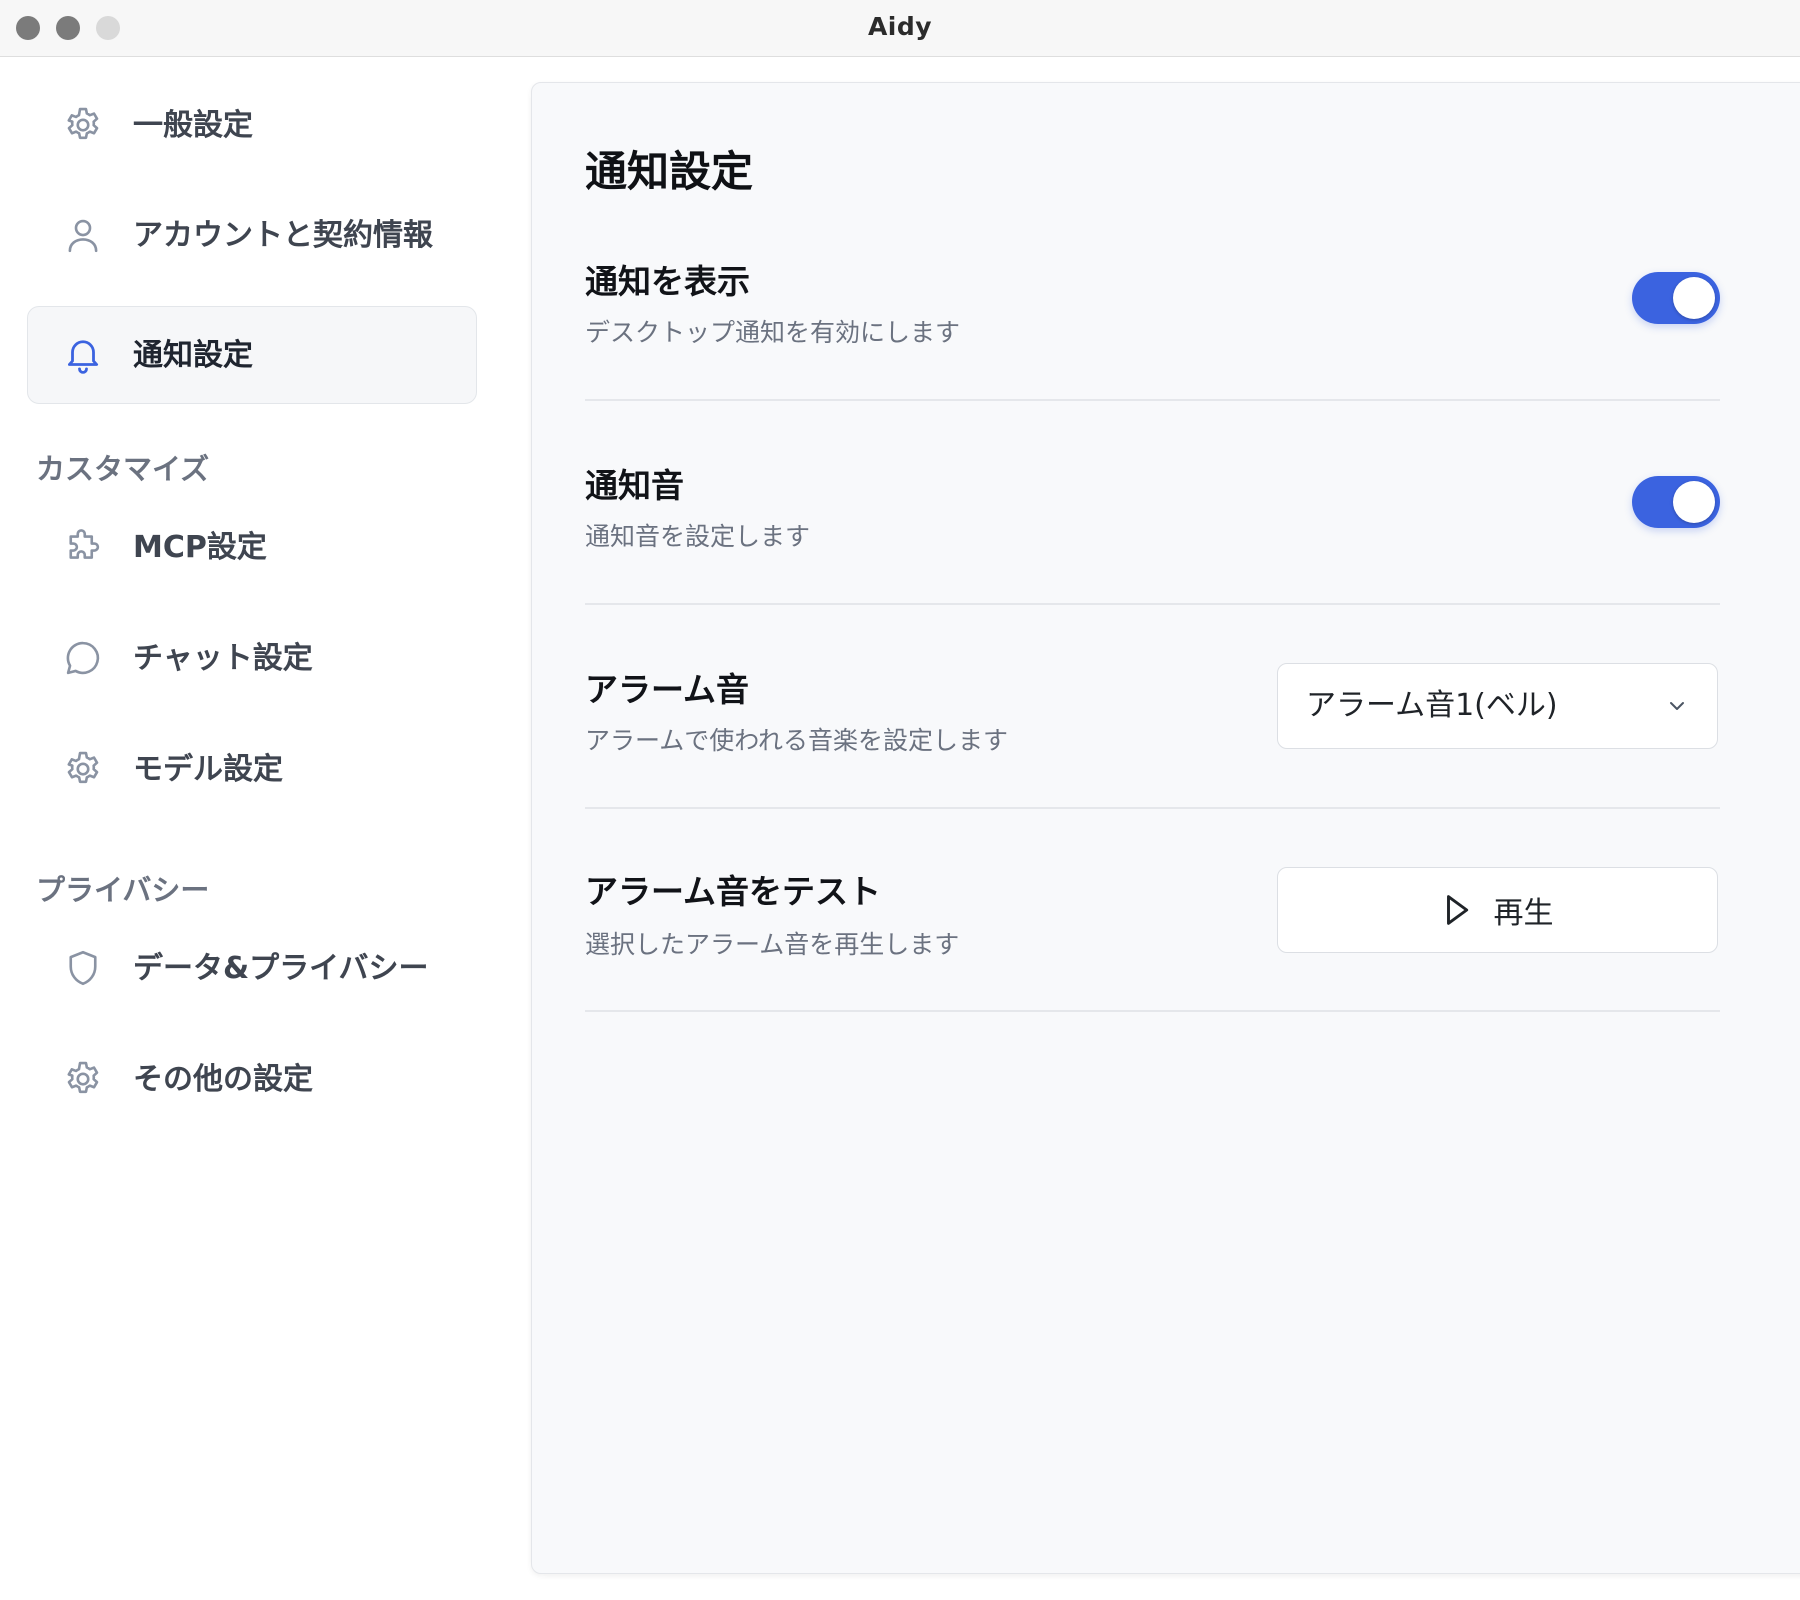 The height and width of the screenshot is (1600, 1800). What do you see at coordinates (772, 944) in the screenshot?
I see `setting-description: 選択したアラーム音を再生します` at bounding box center [772, 944].